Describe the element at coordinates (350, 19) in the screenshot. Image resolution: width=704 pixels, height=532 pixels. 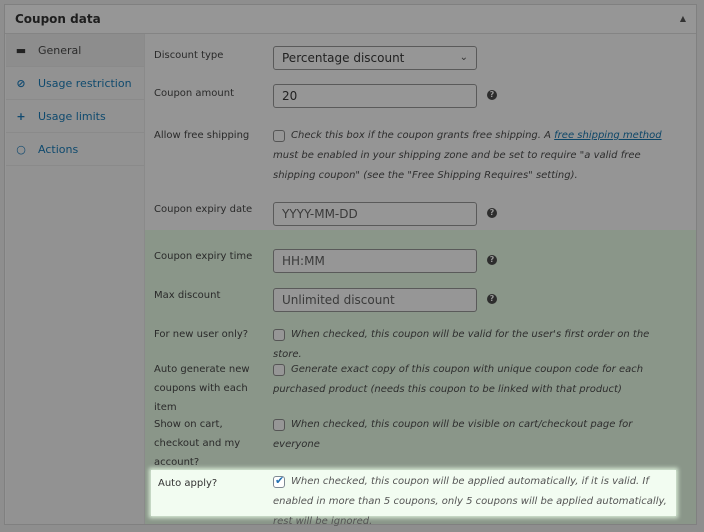
I see `panel-header: Coupon data ▲` at that location.